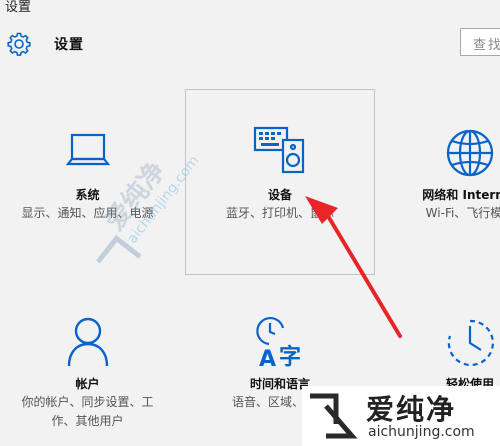  I want to click on devices-icon, so click(279, 150).